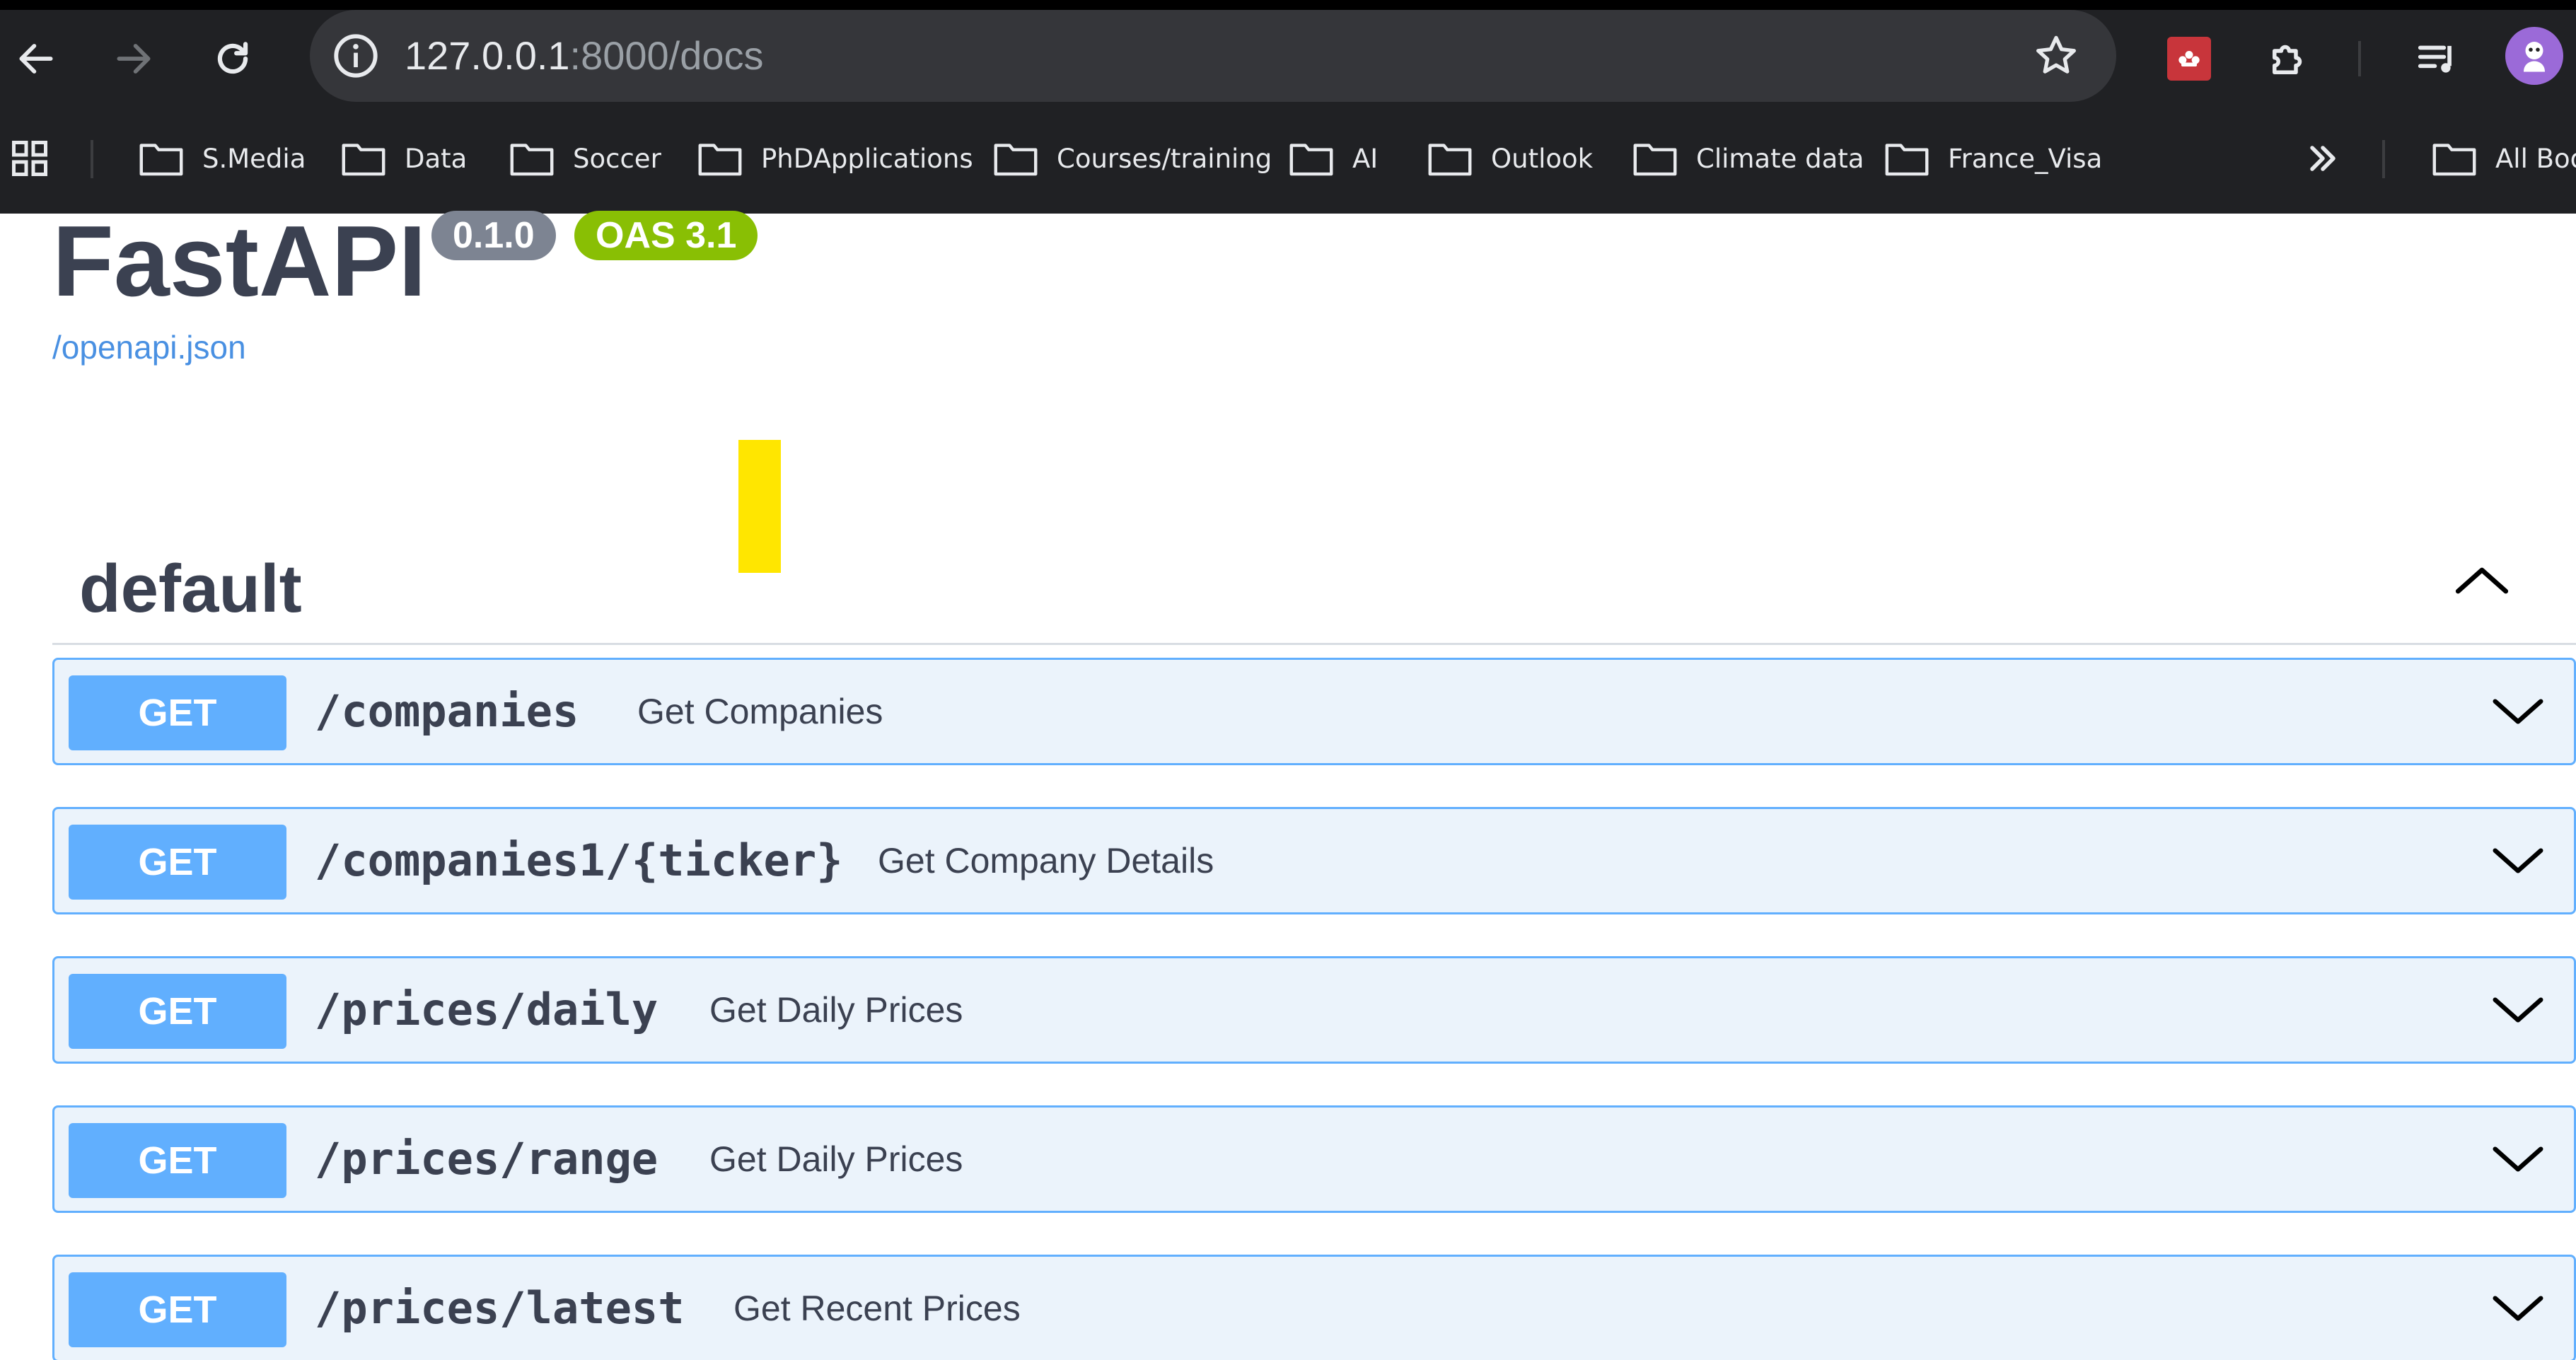 Image resolution: width=2576 pixels, height=1360 pixels. I want to click on all-bookmarks-label: All Boo, so click(2535, 158).